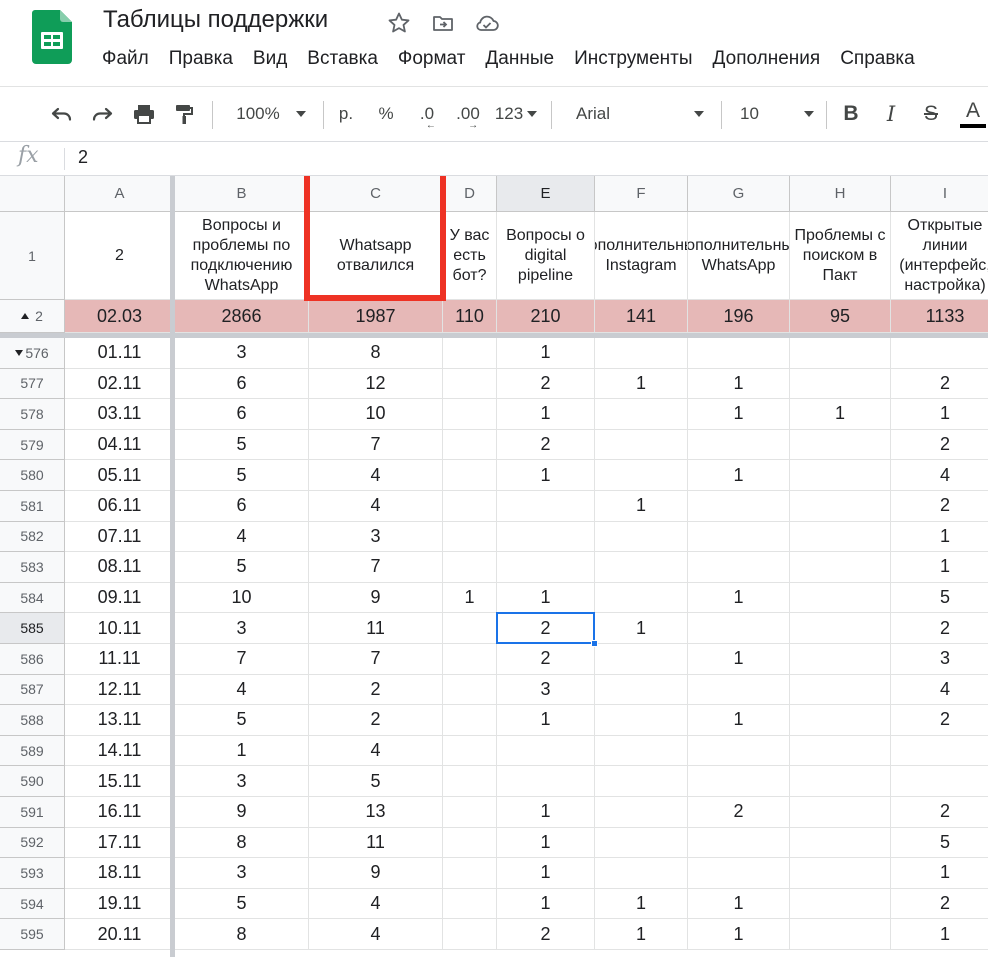 The height and width of the screenshot is (957, 988). Describe the element at coordinates (346, 114) in the screenshot. I see `currency-format-button: р.` at that location.